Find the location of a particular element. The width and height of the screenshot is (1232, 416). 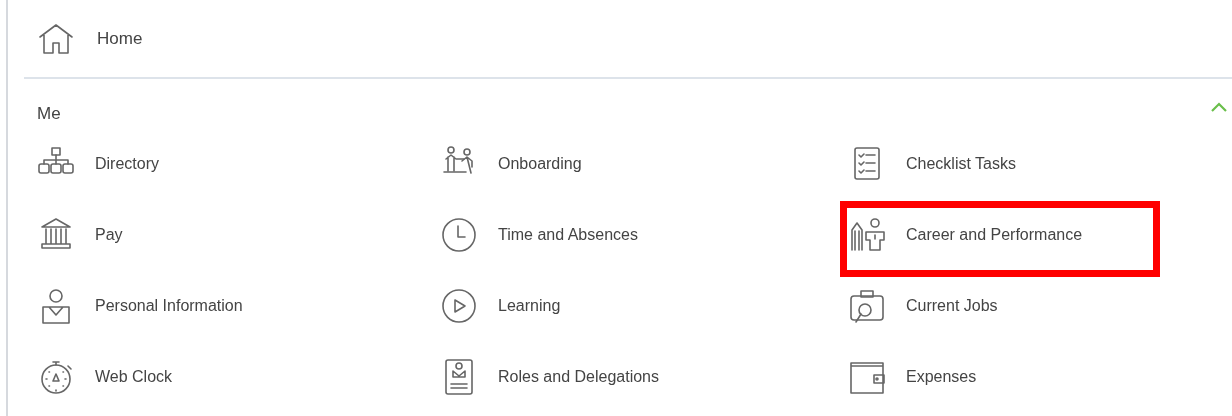

career-icon is located at coordinates (867, 234).